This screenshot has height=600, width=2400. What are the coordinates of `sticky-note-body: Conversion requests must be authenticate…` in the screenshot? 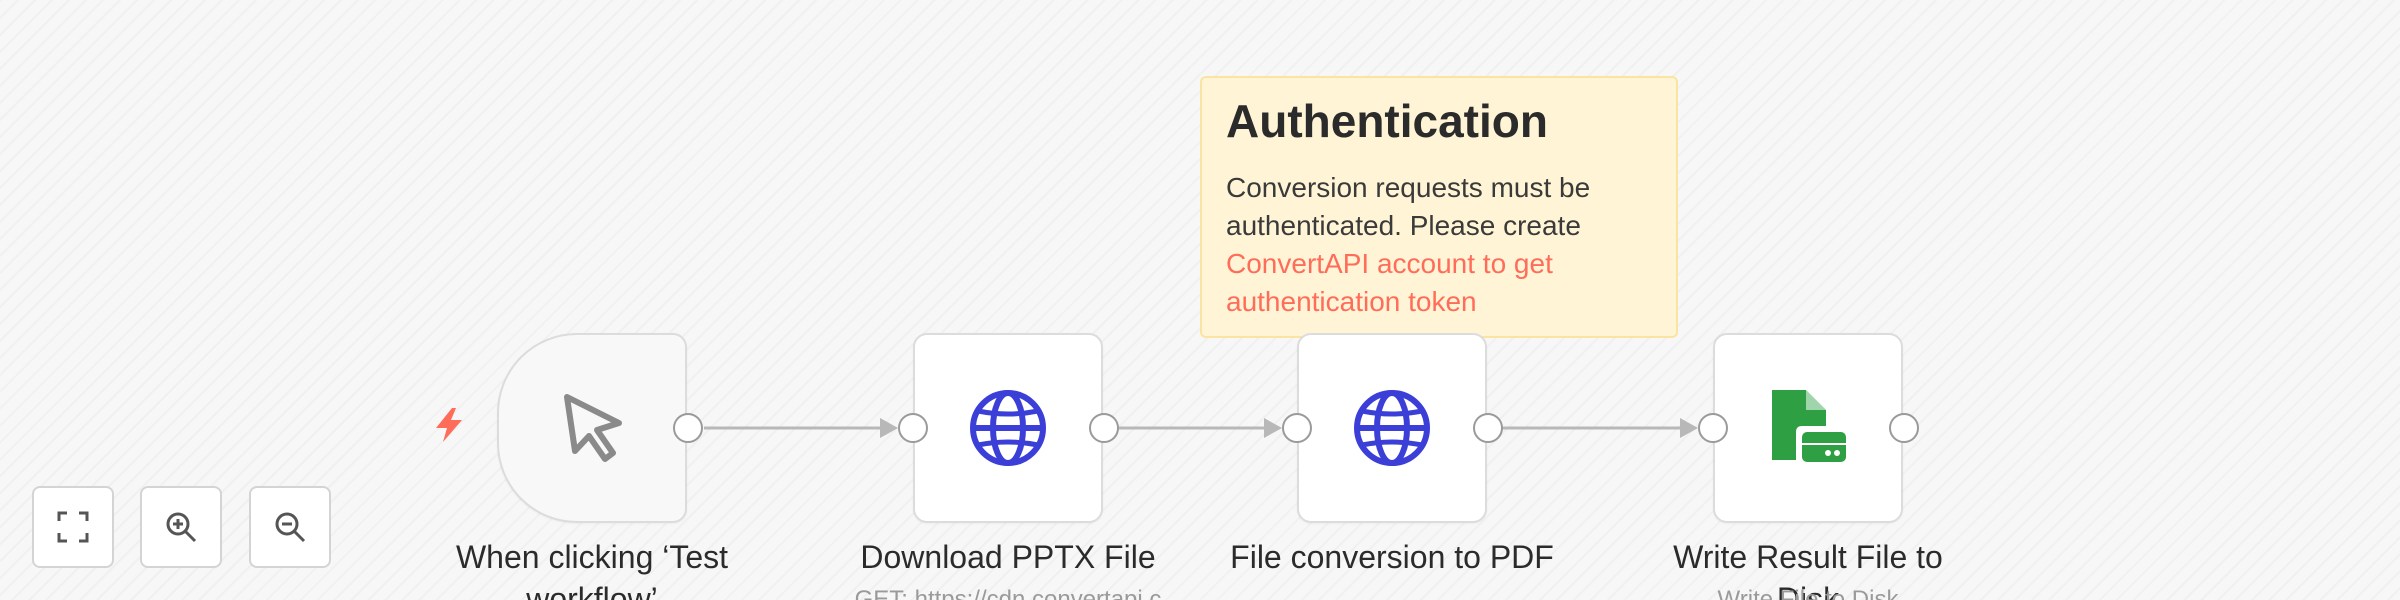 It's located at (1439, 245).